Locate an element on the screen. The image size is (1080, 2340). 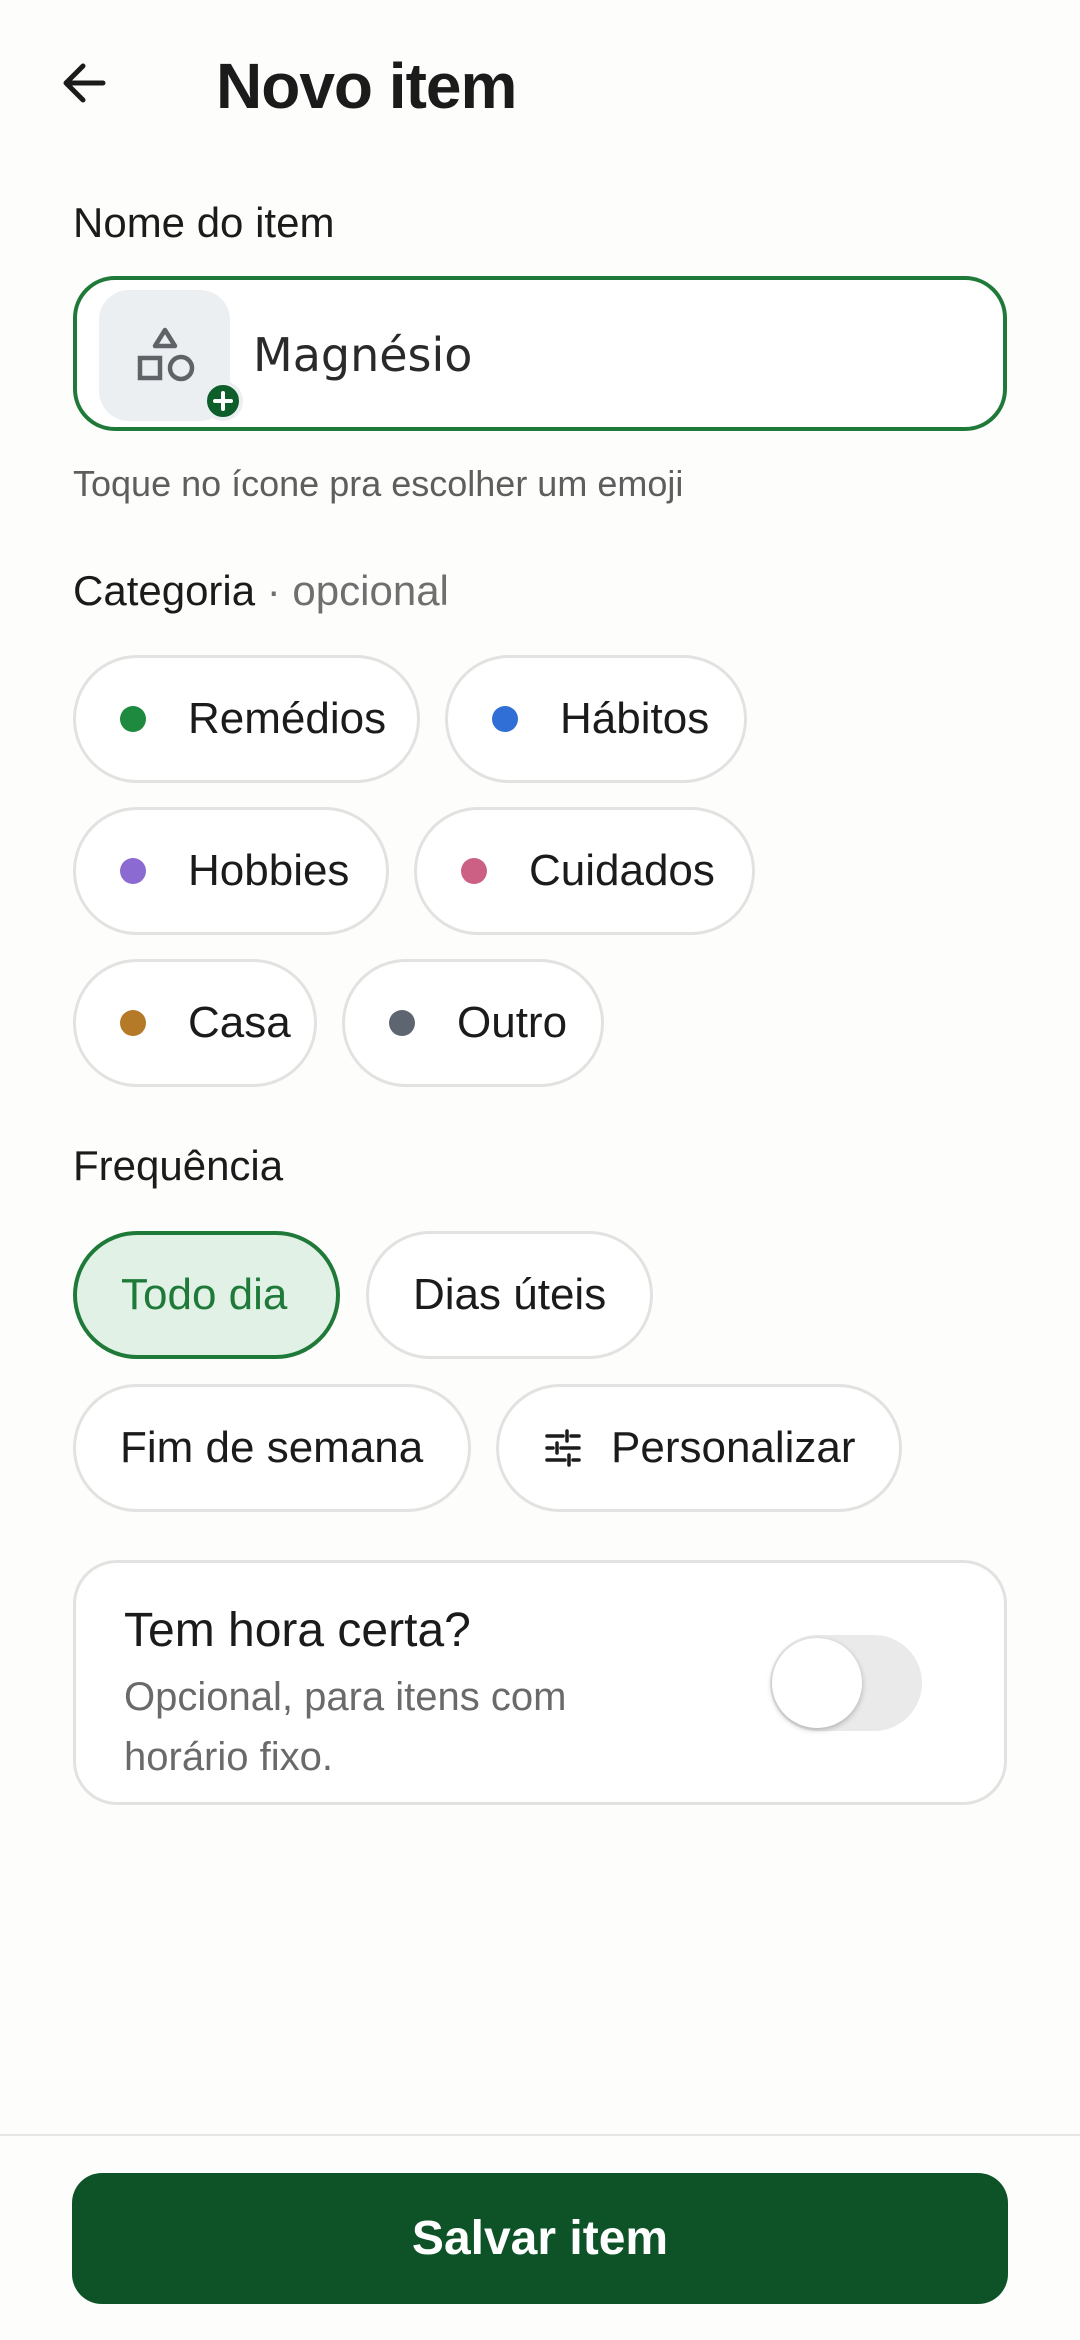
purple-dot-icon is located at coordinates (133, 871).